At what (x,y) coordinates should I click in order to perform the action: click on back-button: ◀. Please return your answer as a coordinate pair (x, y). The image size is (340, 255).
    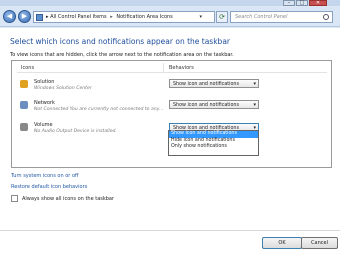
    Looking at the image, I should click on (9, 16).